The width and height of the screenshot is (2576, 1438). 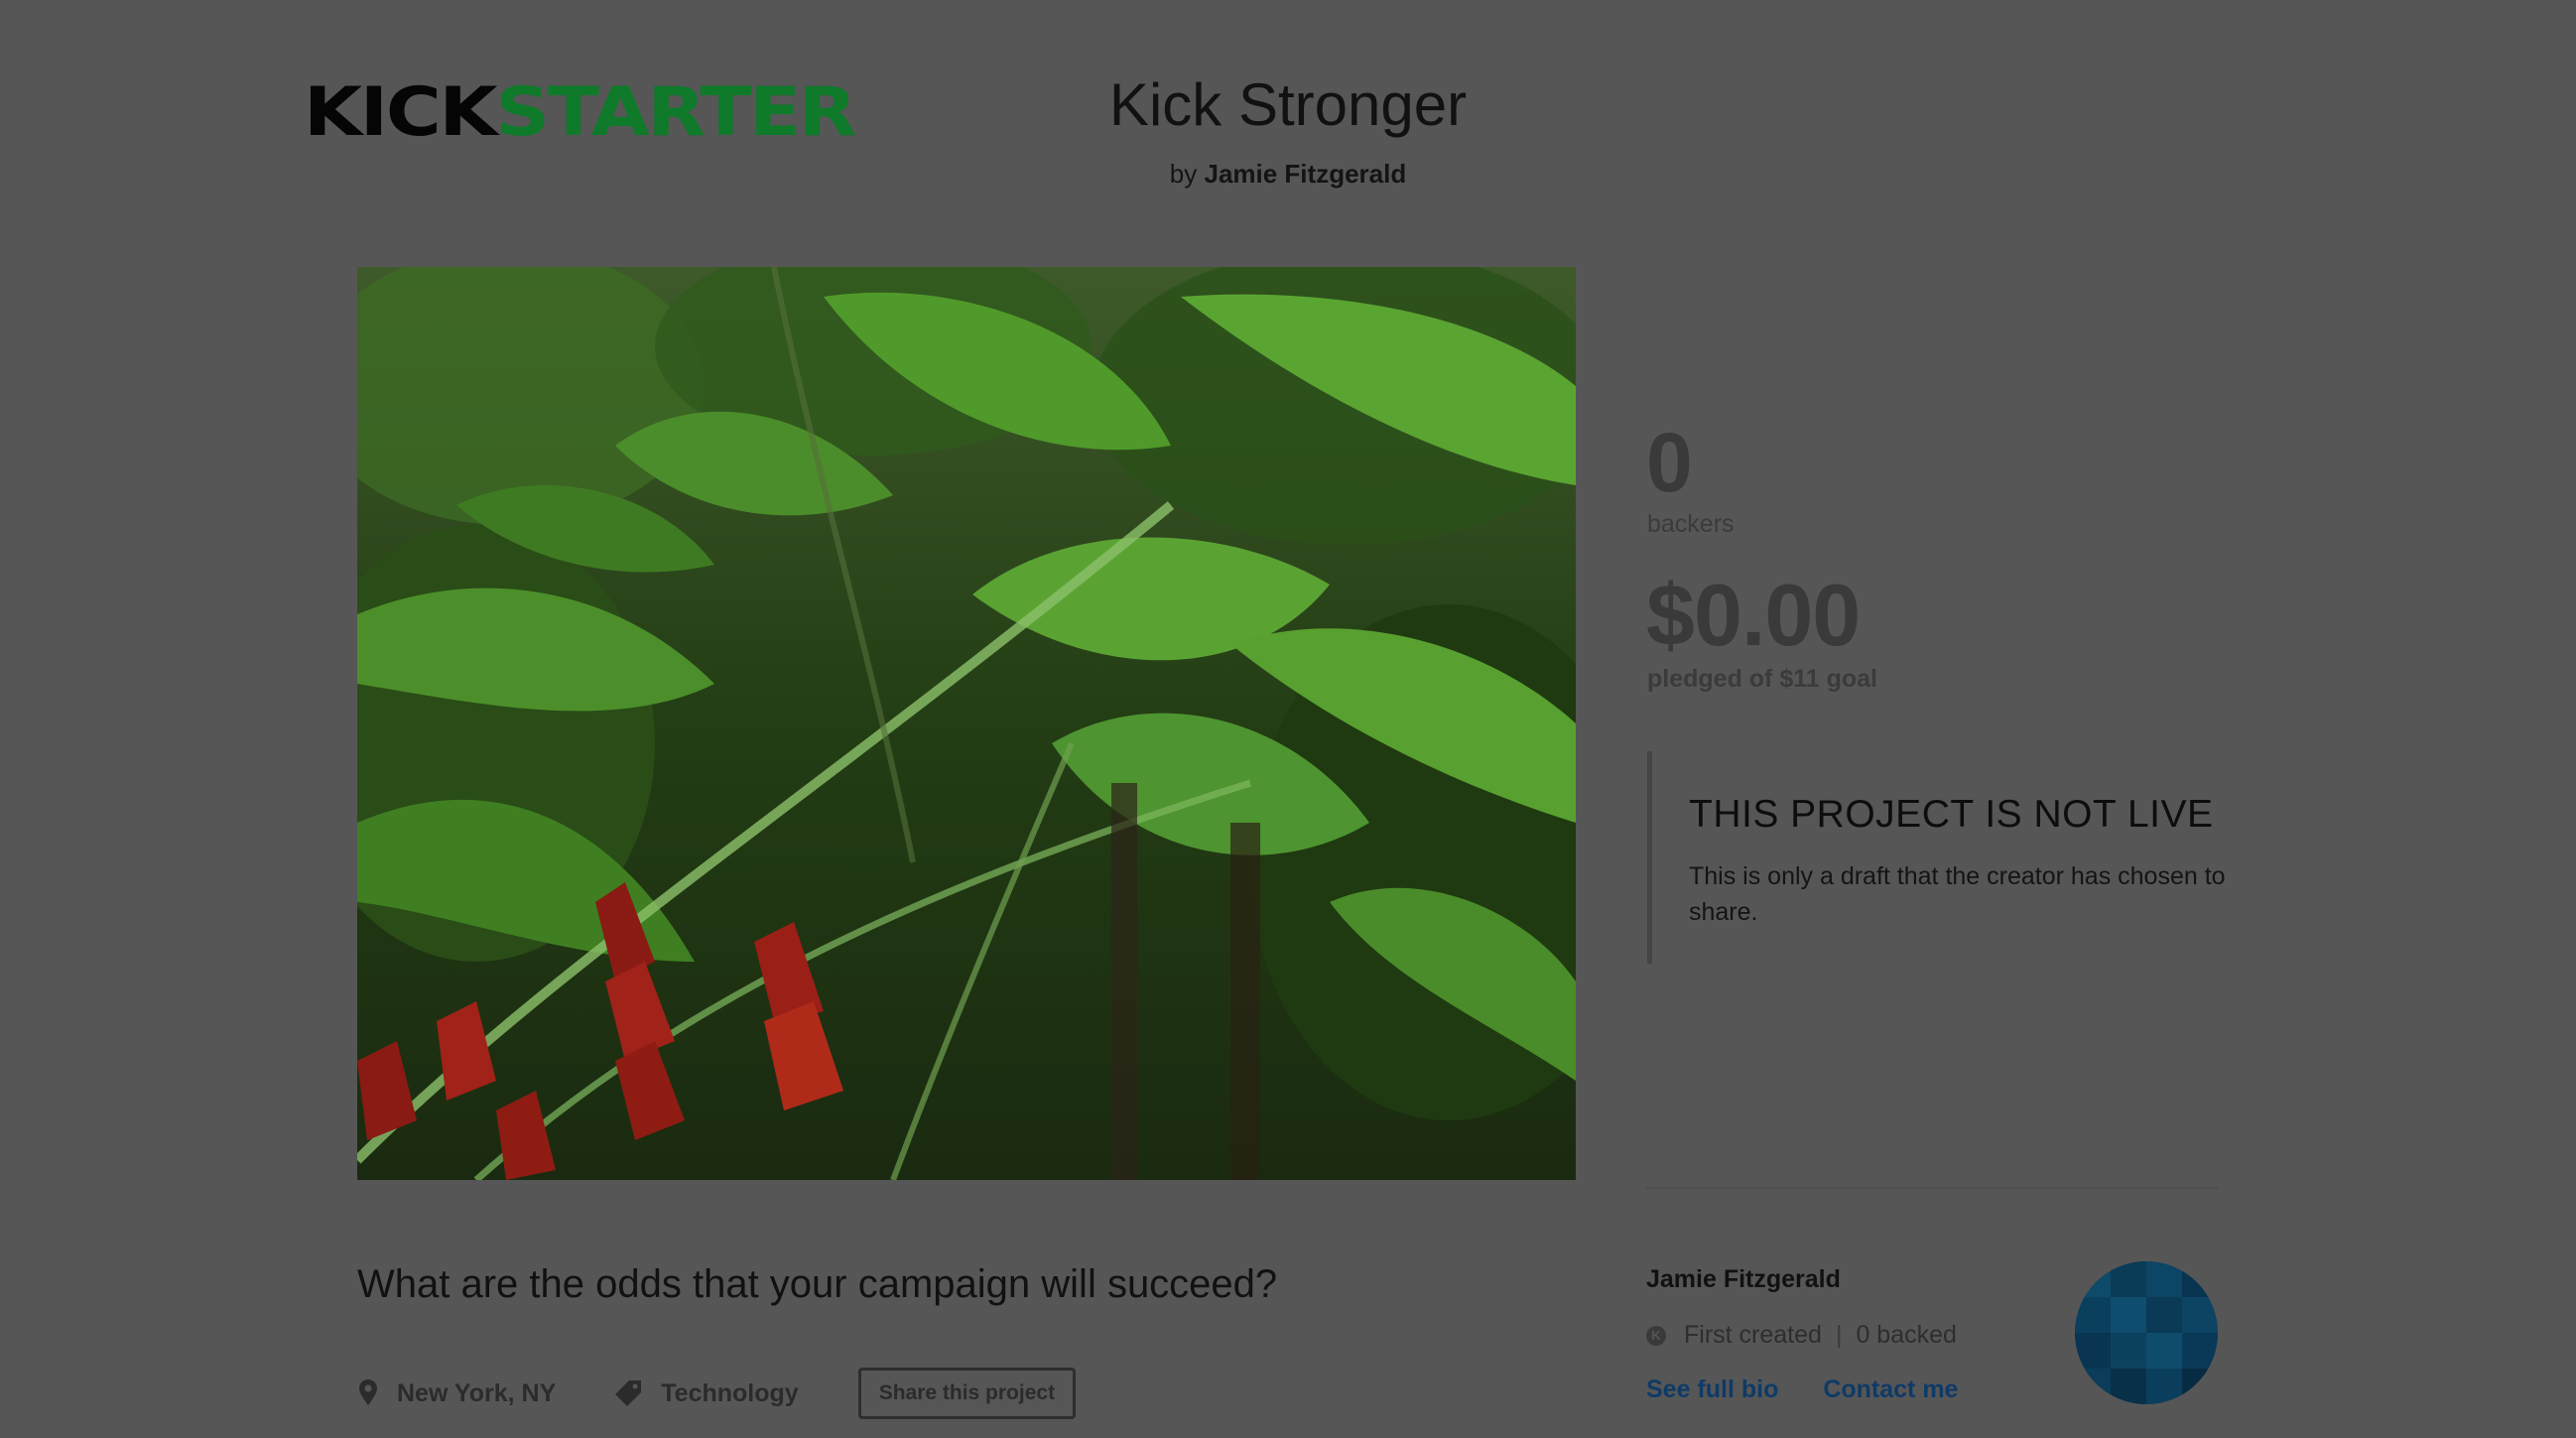 I want to click on avatar-pattern-icon, so click(x=2147, y=1332).